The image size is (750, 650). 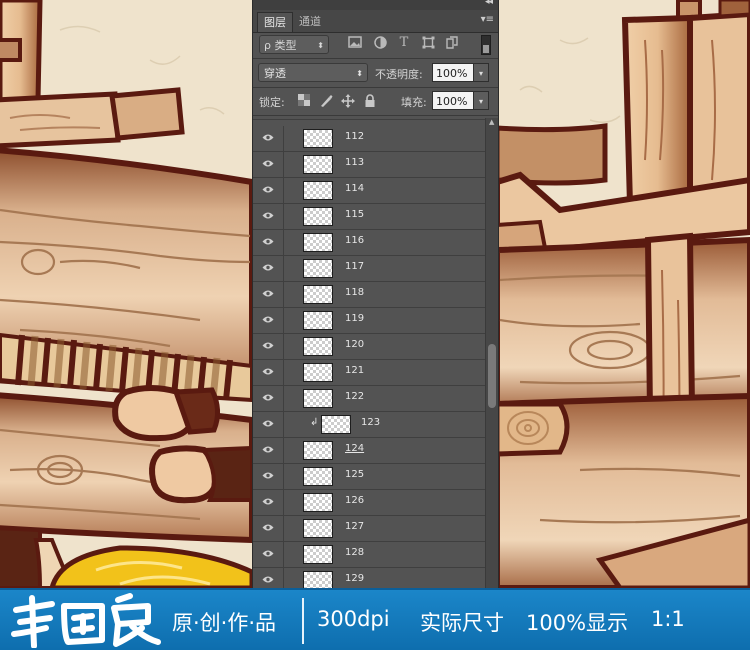 What do you see at coordinates (348, 101) in the screenshot?
I see `lock-position-icon` at bounding box center [348, 101].